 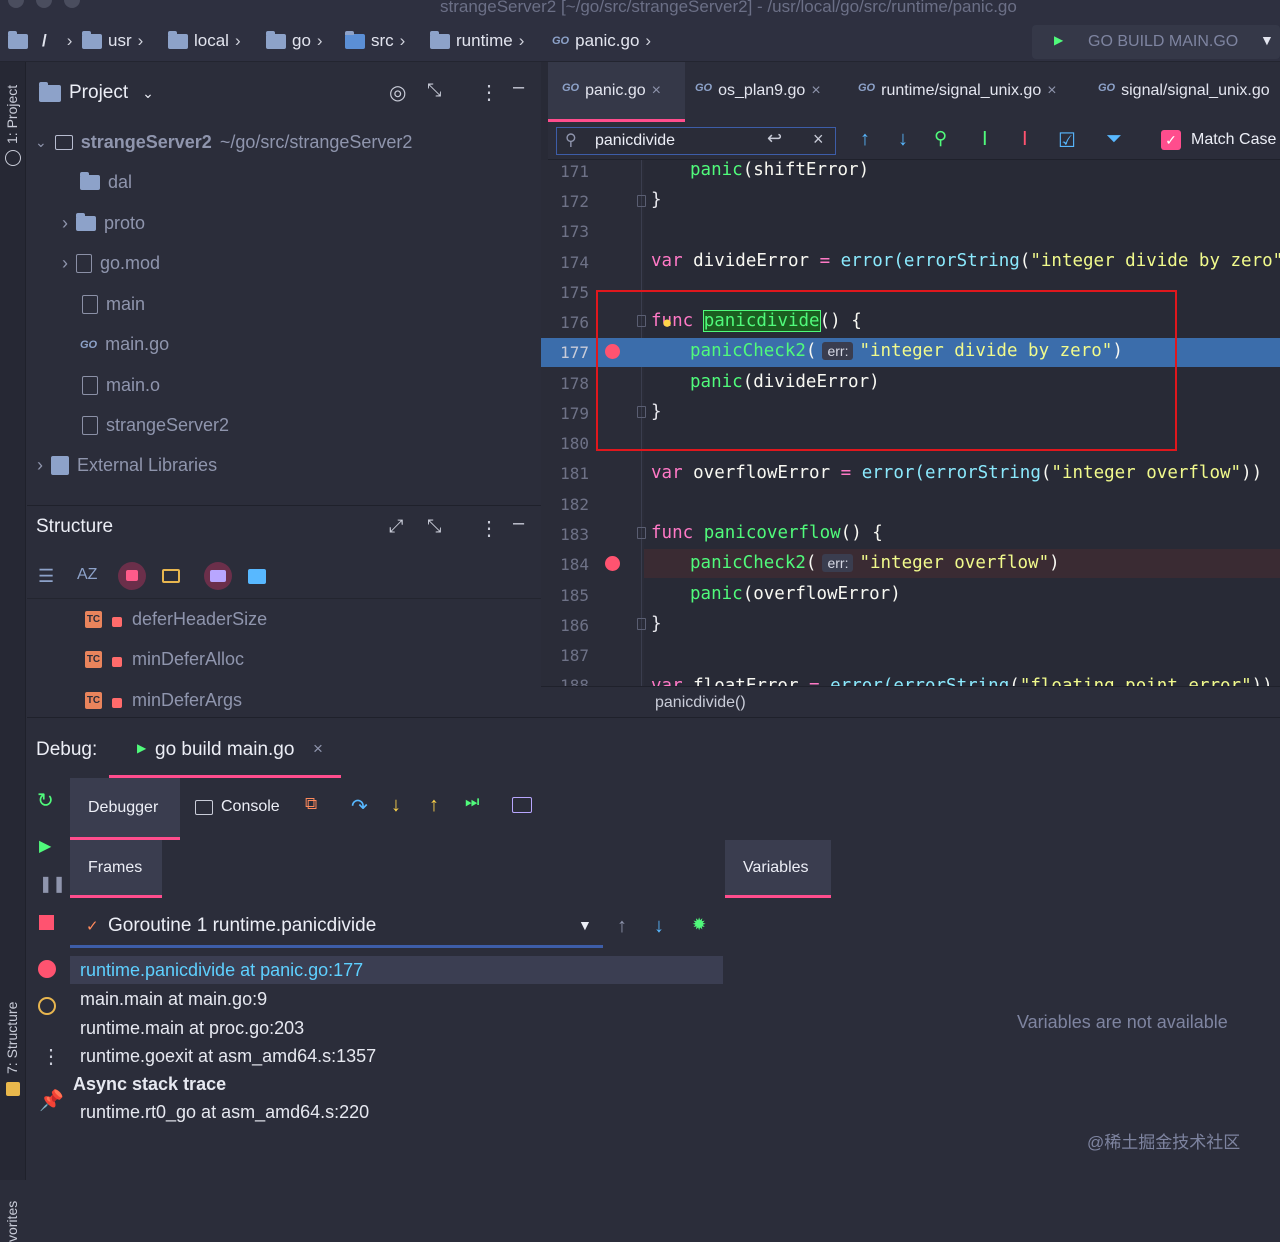 I want to click on clear-search-icon: ×, so click(x=818, y=139).